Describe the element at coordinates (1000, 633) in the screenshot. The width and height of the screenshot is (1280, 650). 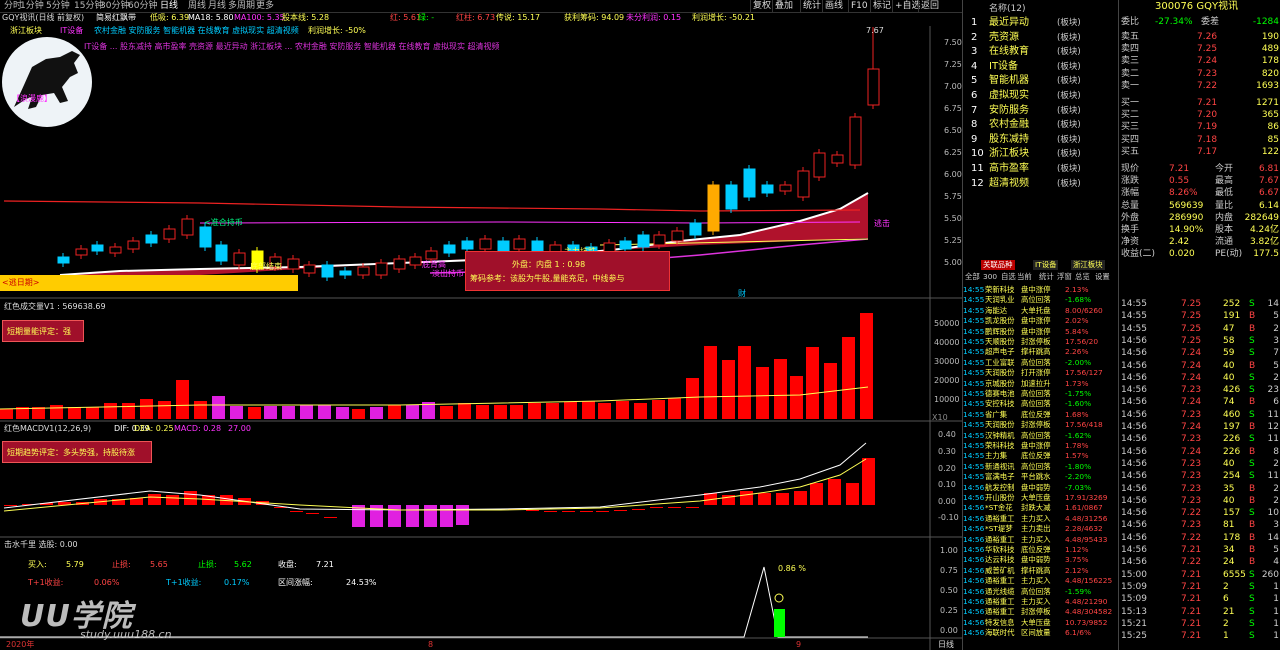
I see `news-stock-33: 海联时代` at that location.